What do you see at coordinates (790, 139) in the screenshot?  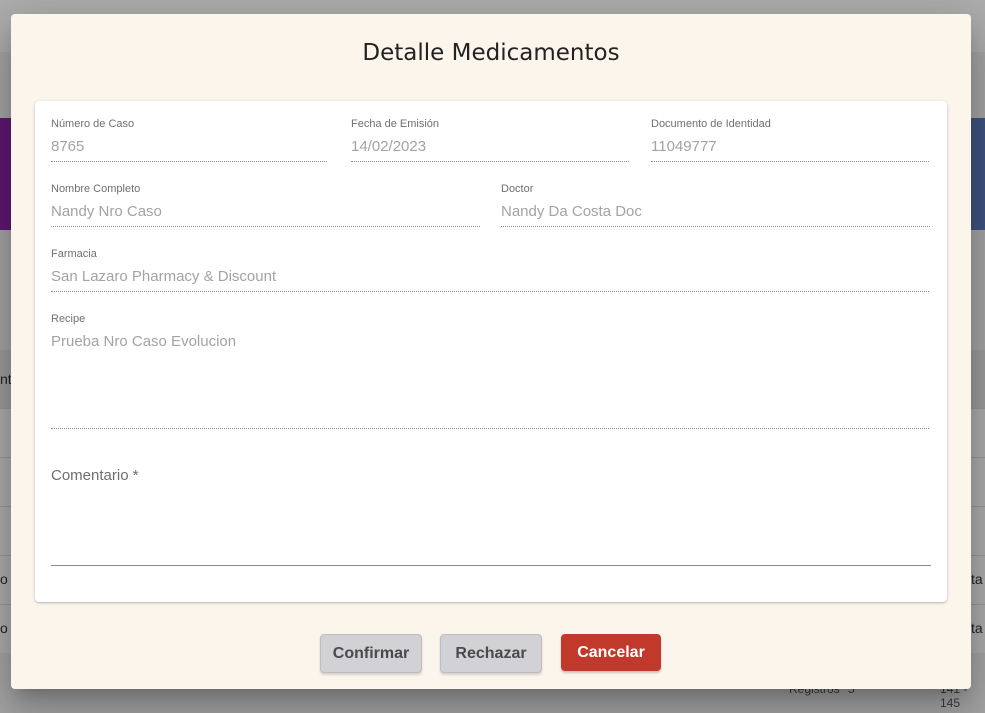 I see `documento-identidad-field: Documento de Identidad 11049777` at bounding box center [790, 139].